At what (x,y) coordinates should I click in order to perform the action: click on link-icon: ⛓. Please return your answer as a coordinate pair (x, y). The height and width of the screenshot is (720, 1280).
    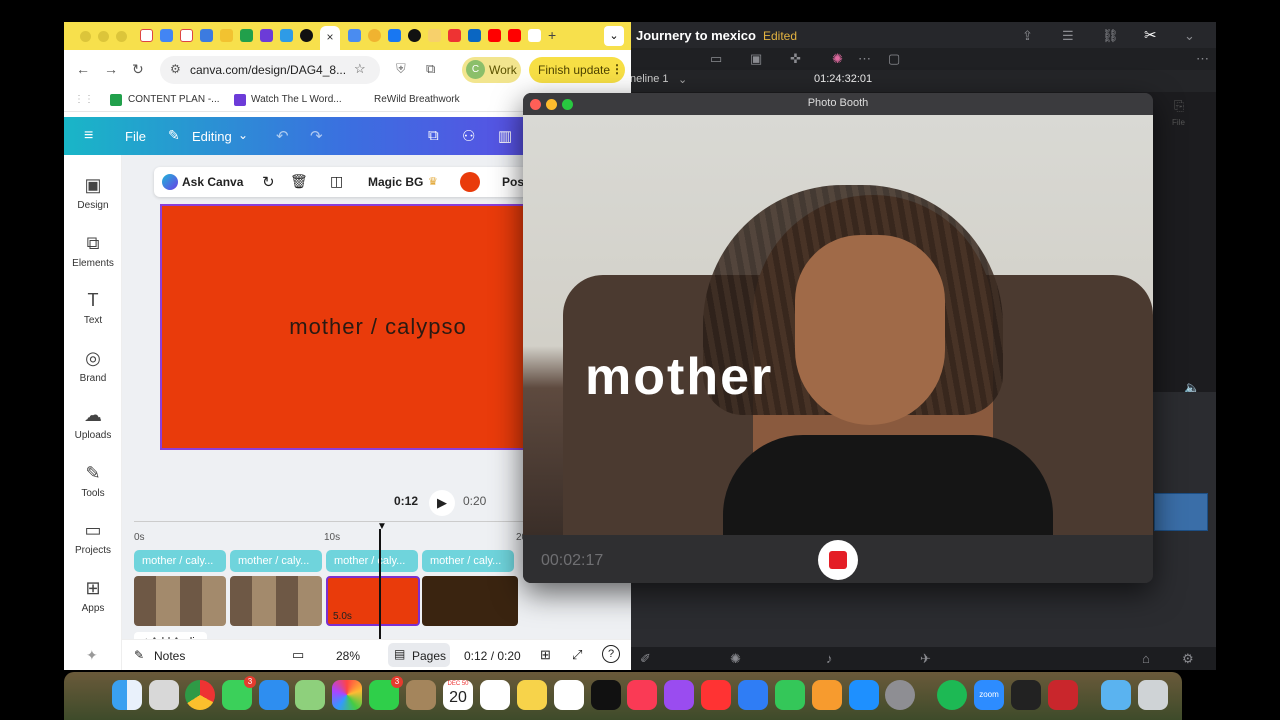
    Looking at the image, I should click on (1110, 36).